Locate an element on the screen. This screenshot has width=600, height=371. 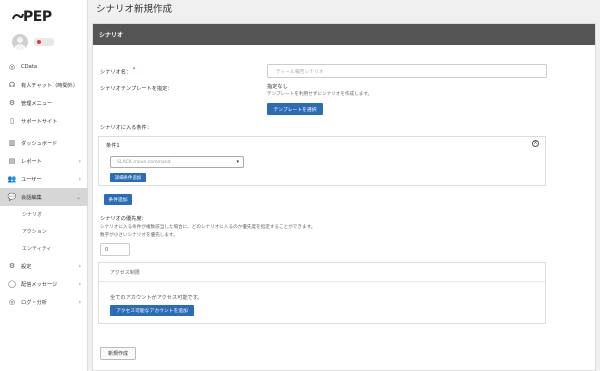
sidebar-subitem-label: シナリオ is located at coordinates (32, 215).